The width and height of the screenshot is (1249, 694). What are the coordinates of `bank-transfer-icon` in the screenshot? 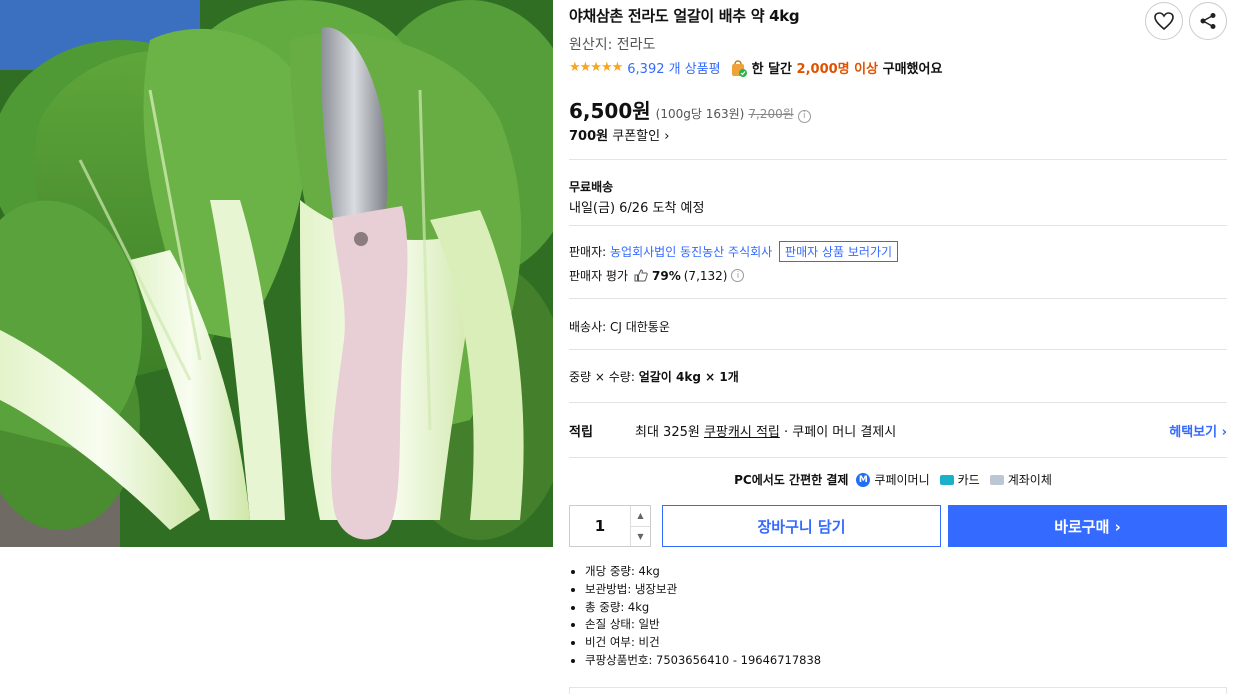 It's located at (996, 479).